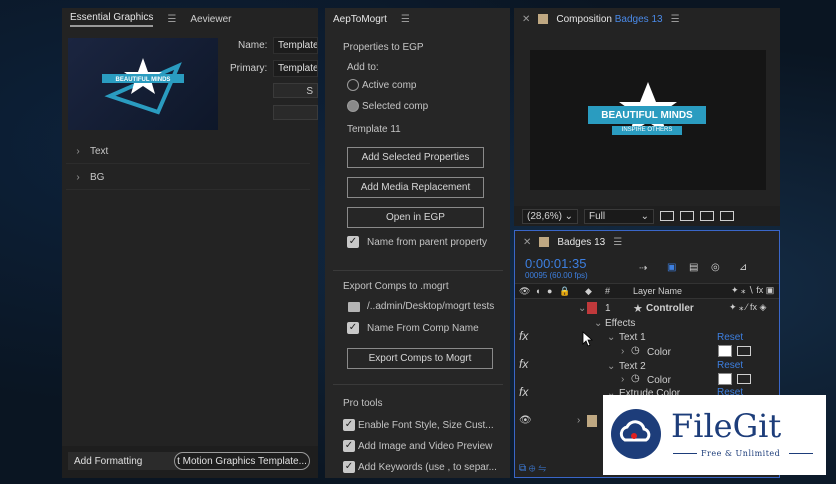 The height and width of the screenshot is (484, 836). Describe the element at coordinates (353, 242) in the screenshot. I see `name-from-parent-checkbox: ✓` at that location.